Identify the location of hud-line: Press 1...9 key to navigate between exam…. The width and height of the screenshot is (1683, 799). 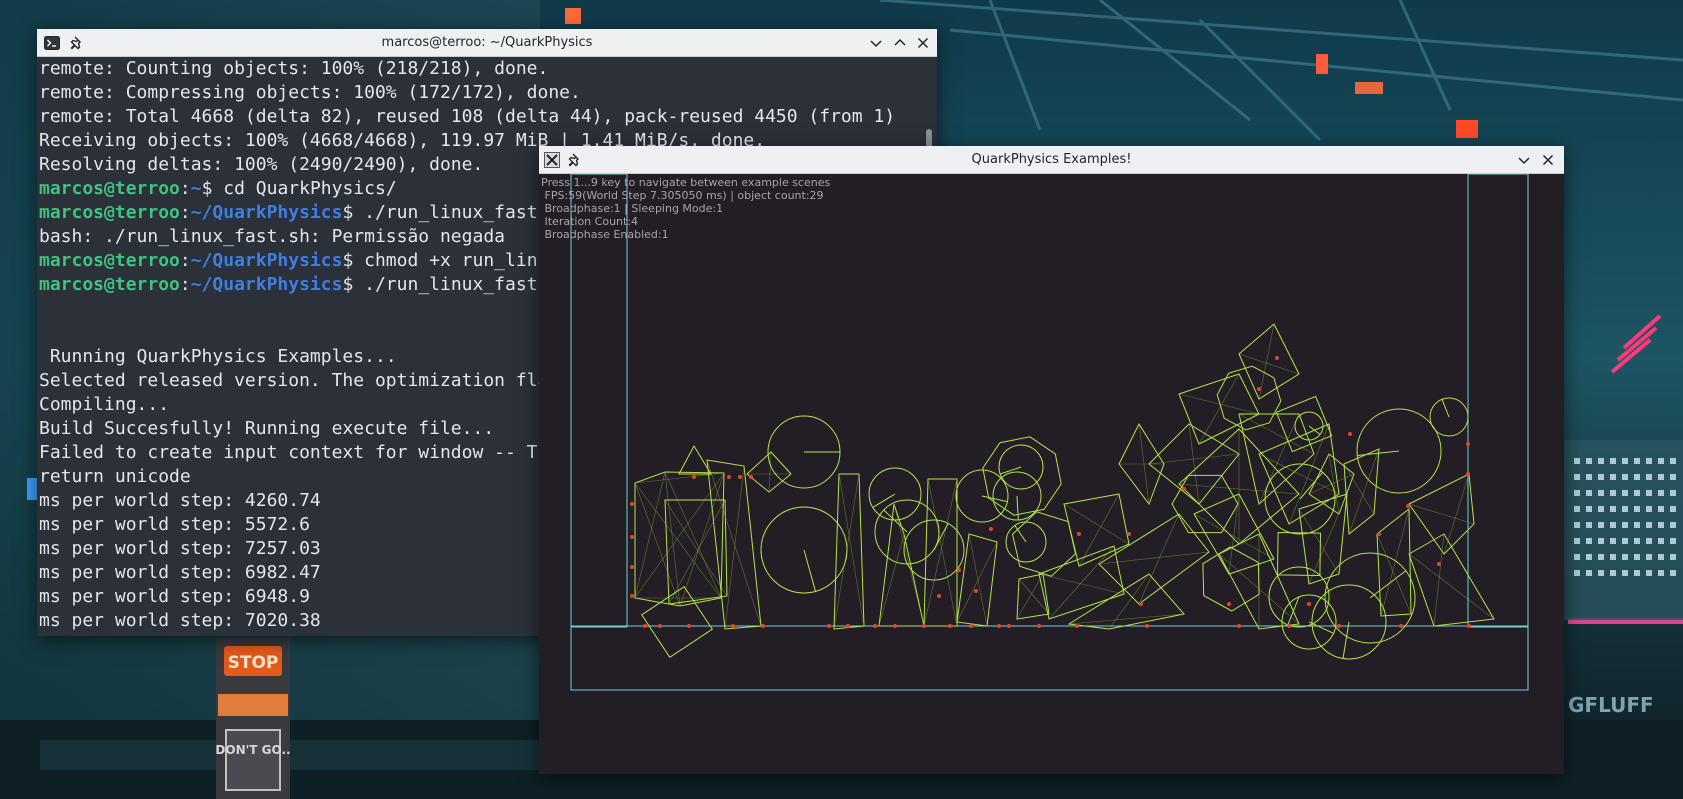
(686, 182).